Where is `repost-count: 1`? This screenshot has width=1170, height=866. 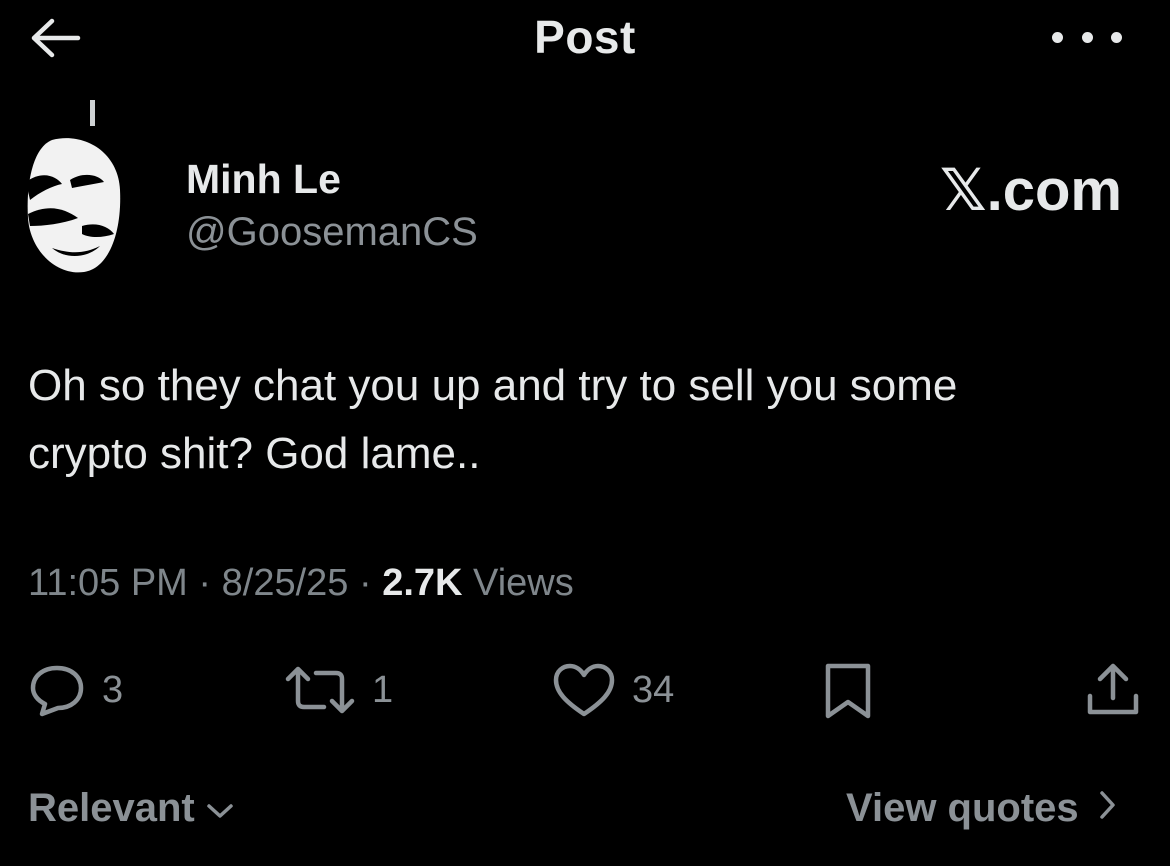 repost-count: 1 is located at coordinates (383, 689).